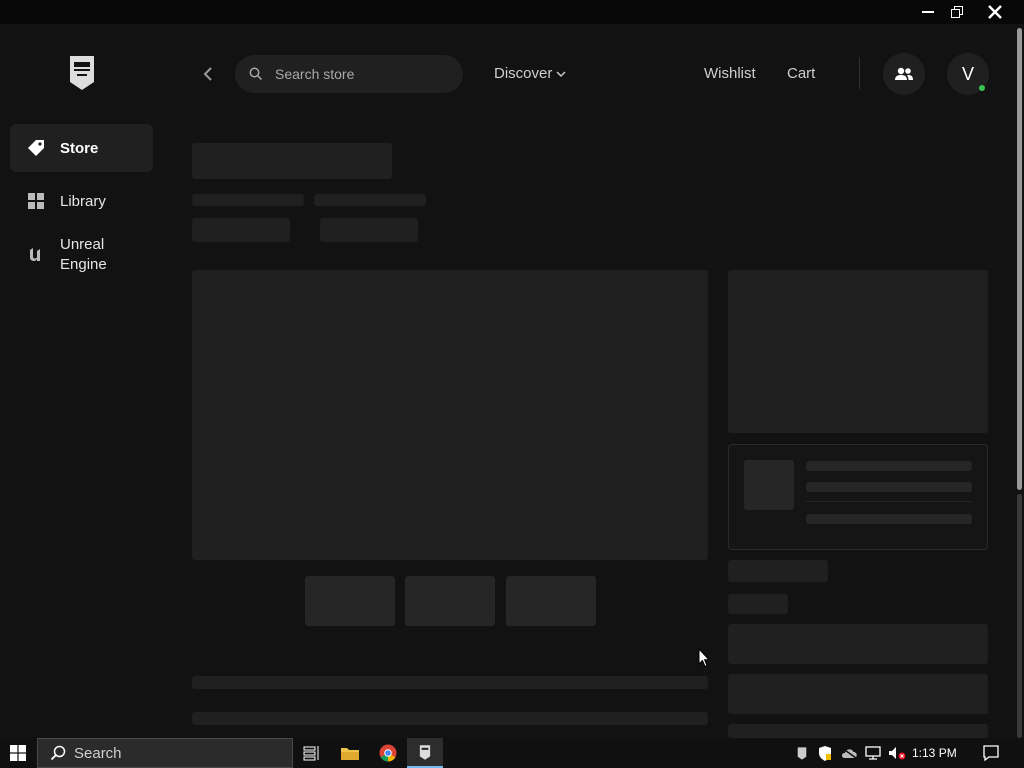  What do you see at coordinates (934, 753) in the screenshot?
I see `taskbar-clock: 1:13 PM` at bounding box center [934, 753].